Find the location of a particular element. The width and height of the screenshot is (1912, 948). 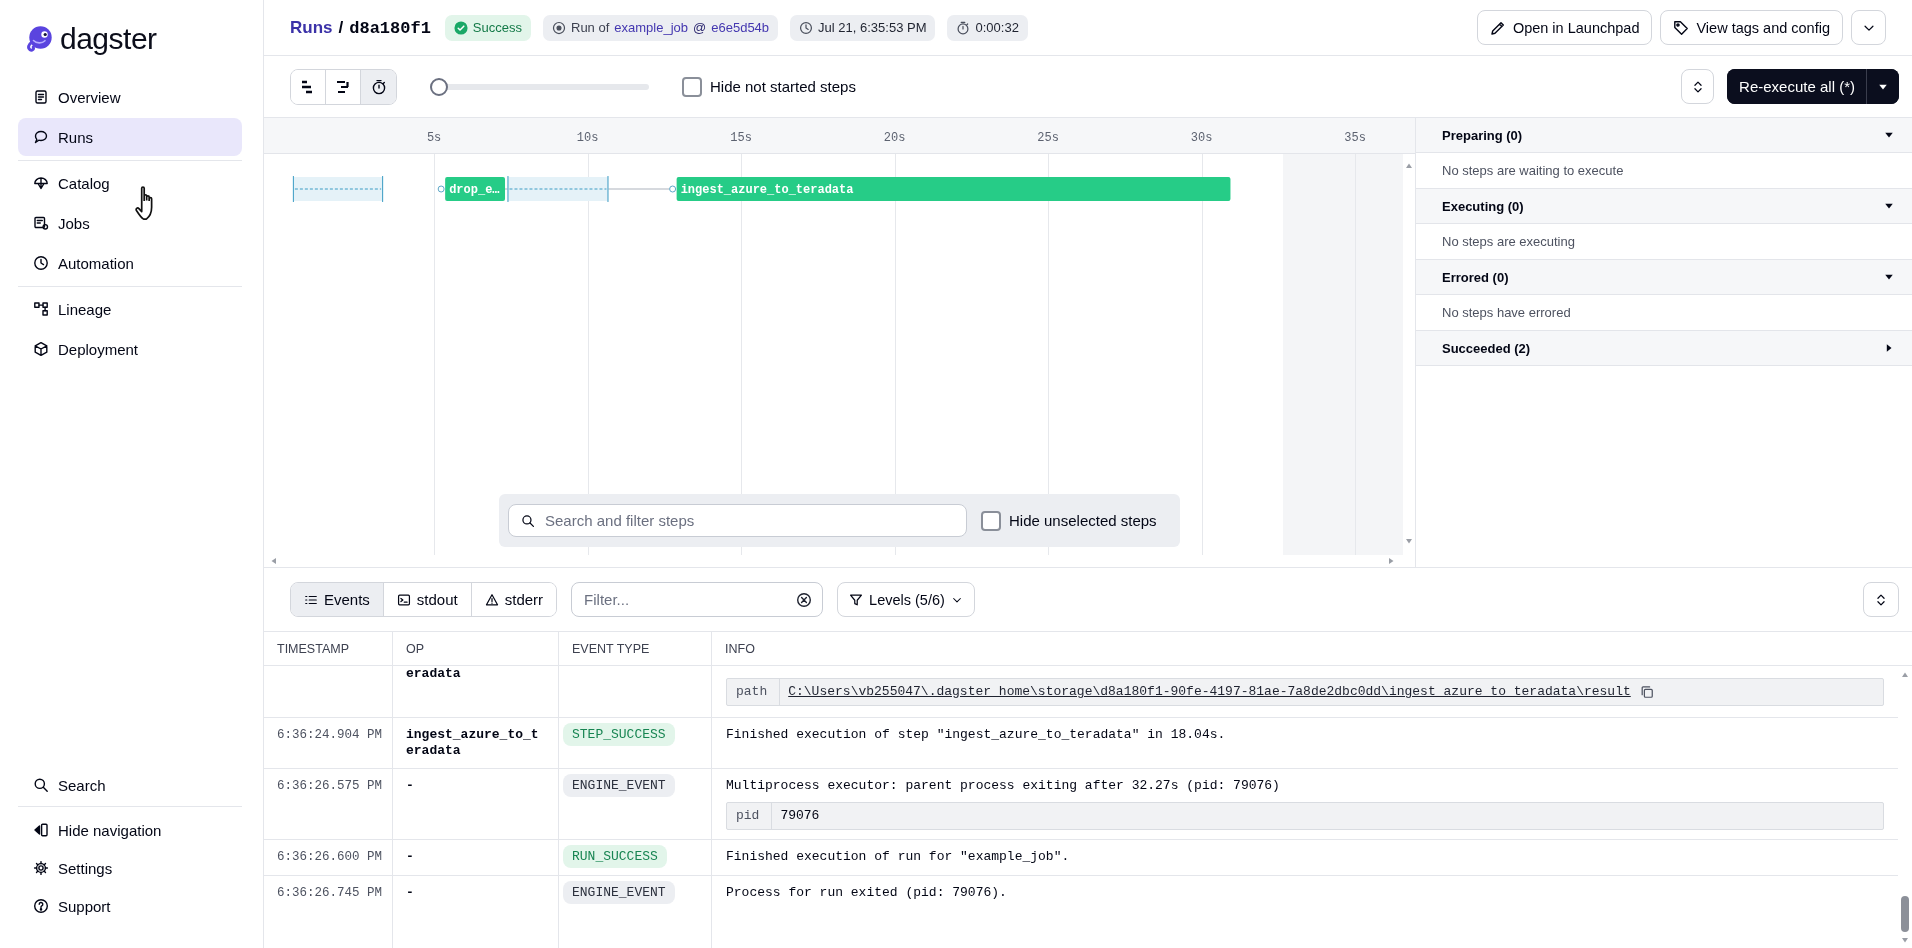

tick-label: 30s is located at coordinates (1201, 138).